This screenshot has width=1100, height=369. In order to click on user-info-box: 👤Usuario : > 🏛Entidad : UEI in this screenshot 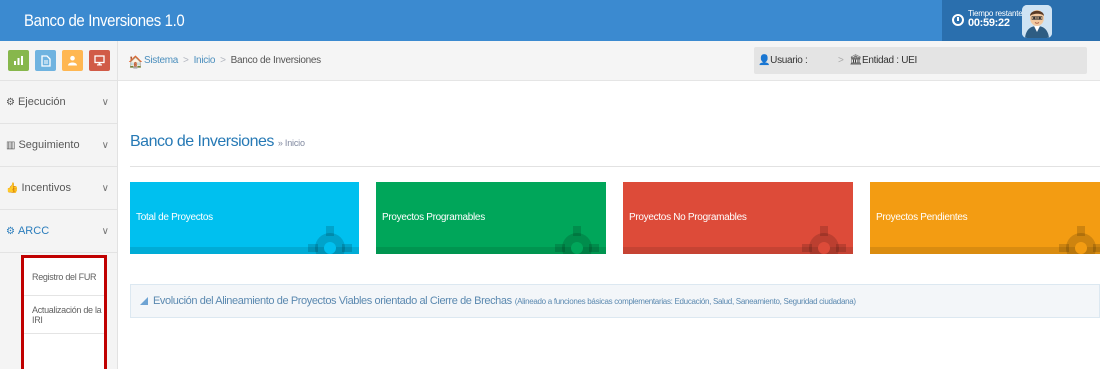, I will do `click(920, 60)`.